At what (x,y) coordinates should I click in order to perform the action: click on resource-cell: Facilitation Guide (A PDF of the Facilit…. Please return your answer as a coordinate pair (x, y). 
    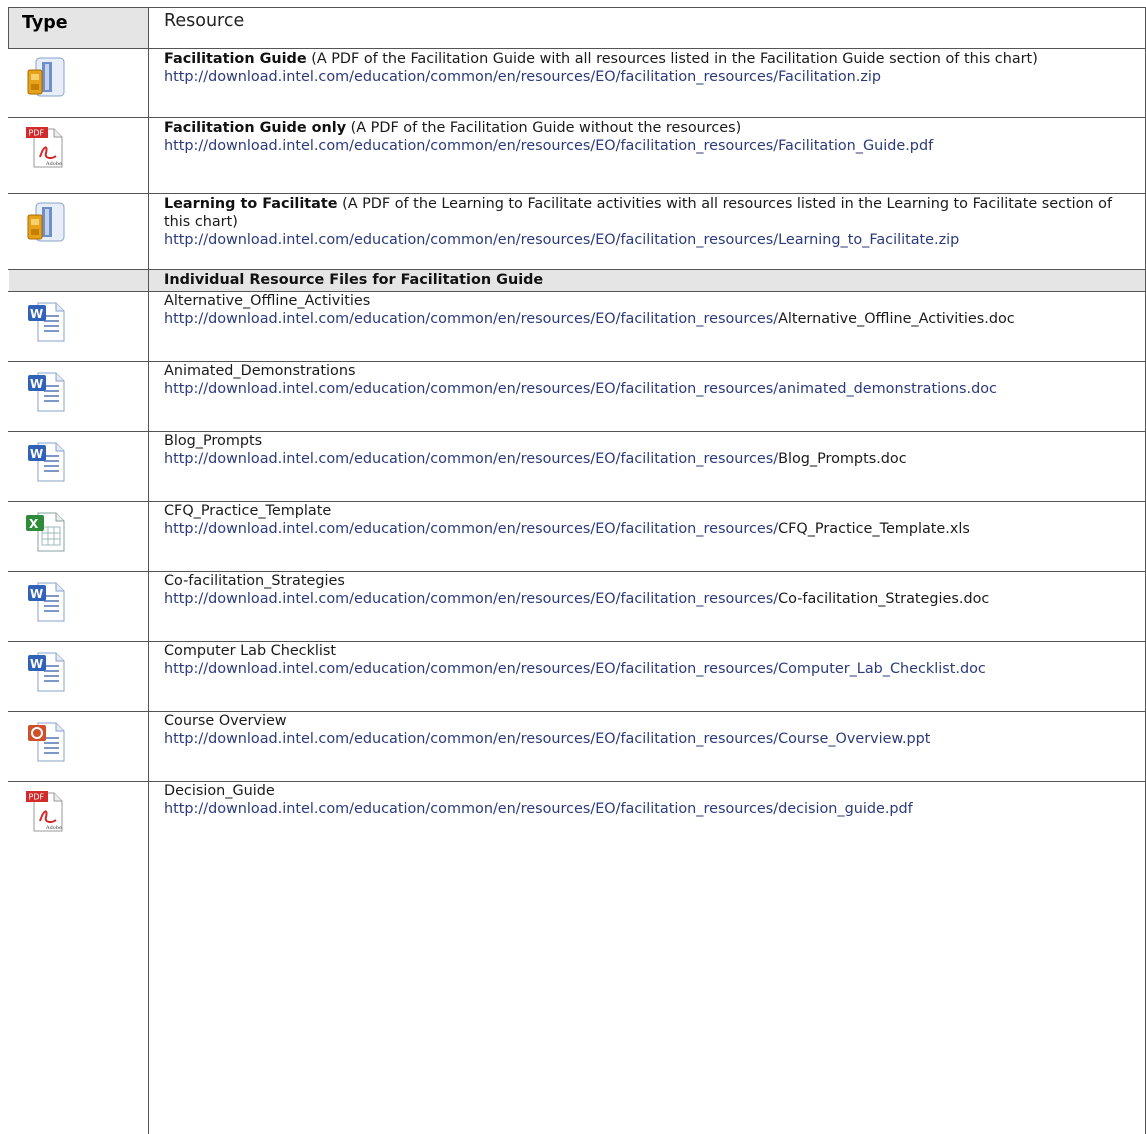
    Looking at the image, I should click on (651, 68).